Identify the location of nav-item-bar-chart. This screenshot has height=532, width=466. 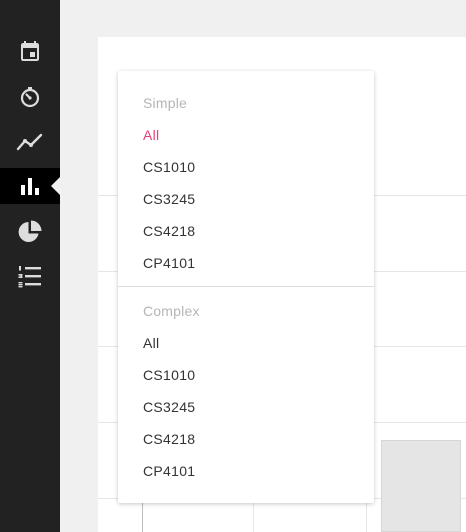
(30, 186).